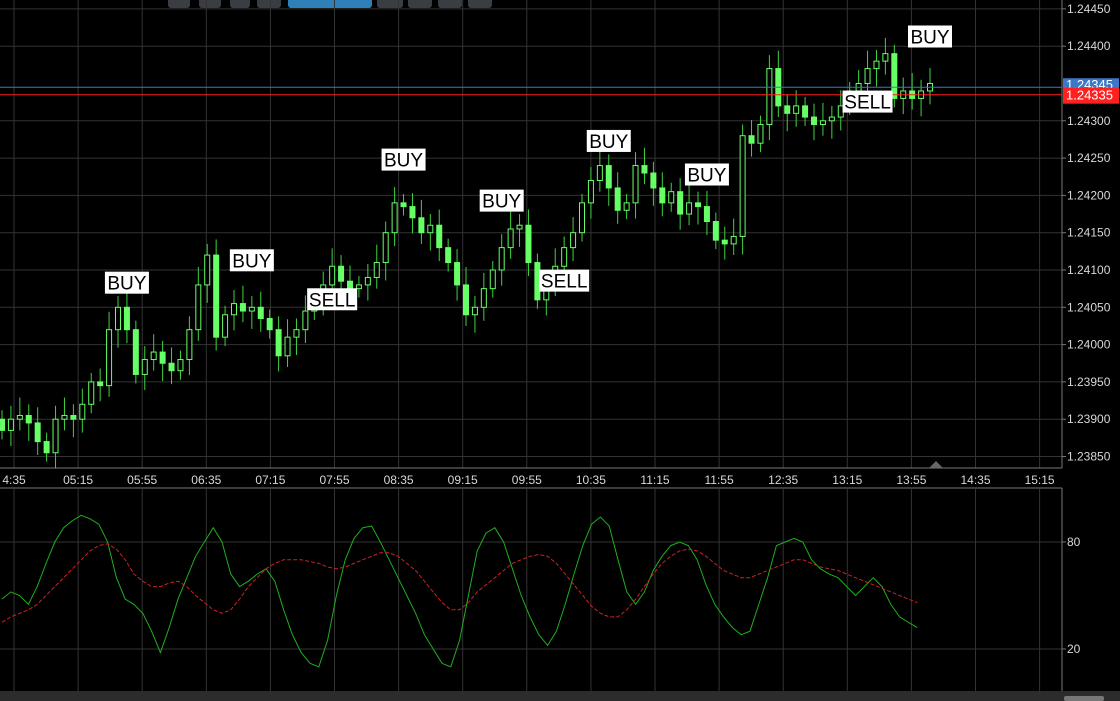 Image resolution: width=1120 pixels, height=701 pixels. What do you see at coordinates (1089, 457) in the screenshot?
I see `y-tick-label: 1.23850` at bounding box center [1089, 457].